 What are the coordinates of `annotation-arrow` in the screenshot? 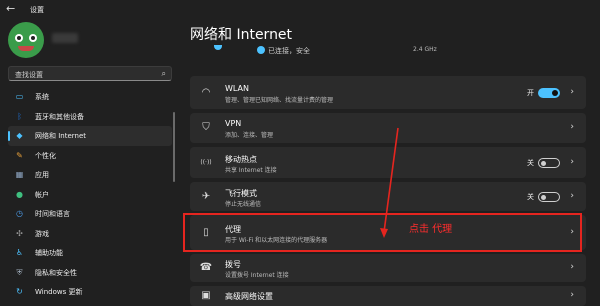 It's located at (389, 182).